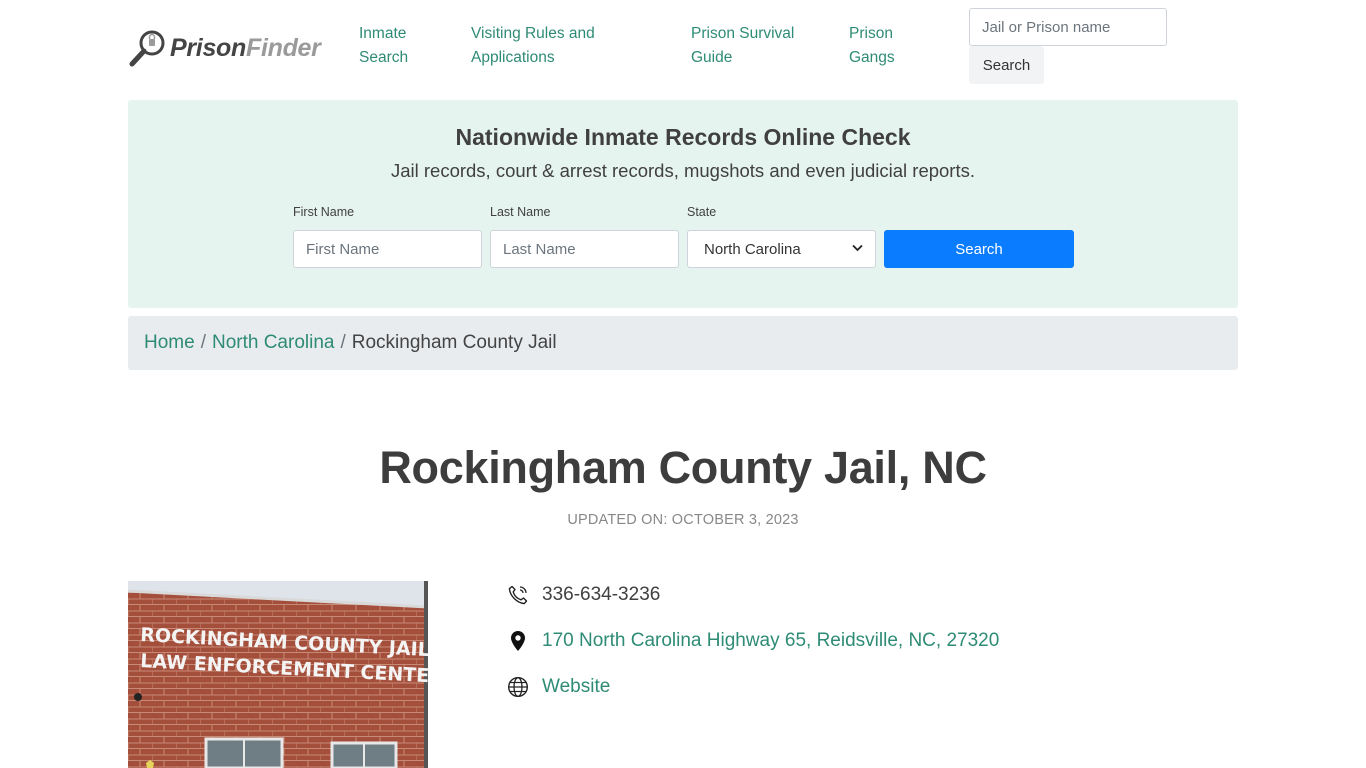 The height and width of the screenshot is (768, 1366). Describe the element at coordinates (702, 212) in the screenshot. I see `state-label: State` at that location.